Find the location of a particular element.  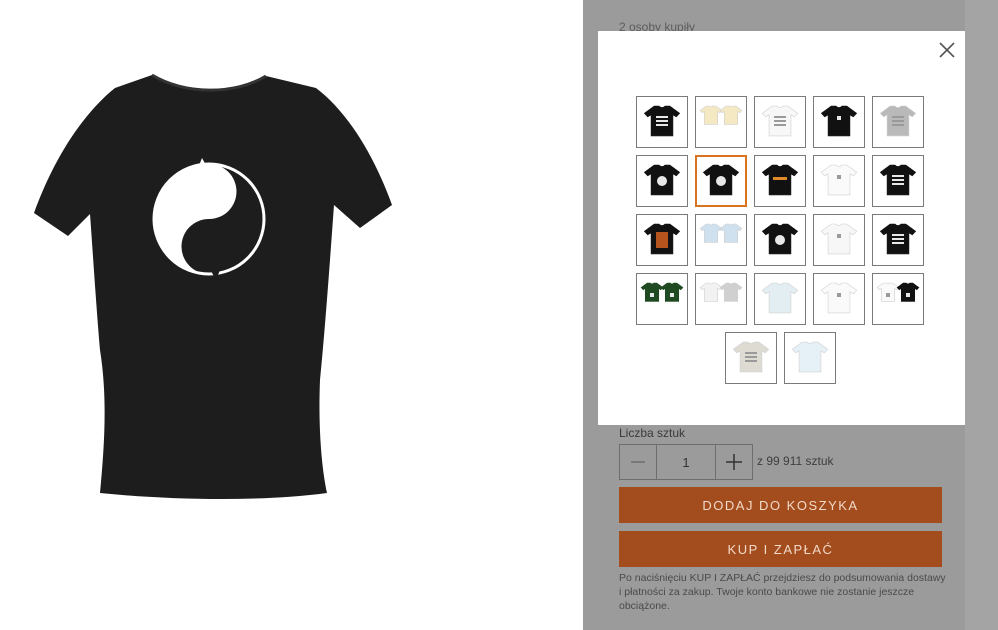

modal-close-button is located at coordinates (947, 50).